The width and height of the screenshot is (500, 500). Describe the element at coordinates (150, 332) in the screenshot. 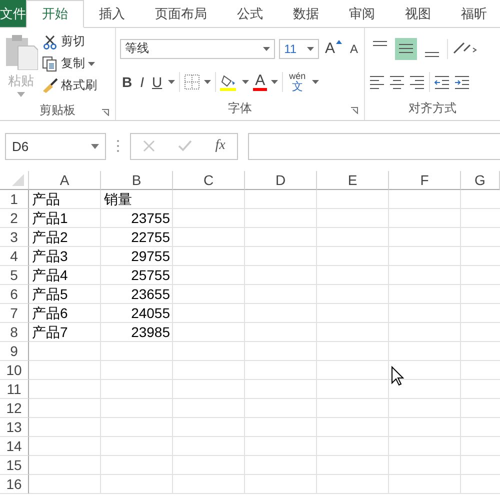

I see `table-cell: 23985` at that location.